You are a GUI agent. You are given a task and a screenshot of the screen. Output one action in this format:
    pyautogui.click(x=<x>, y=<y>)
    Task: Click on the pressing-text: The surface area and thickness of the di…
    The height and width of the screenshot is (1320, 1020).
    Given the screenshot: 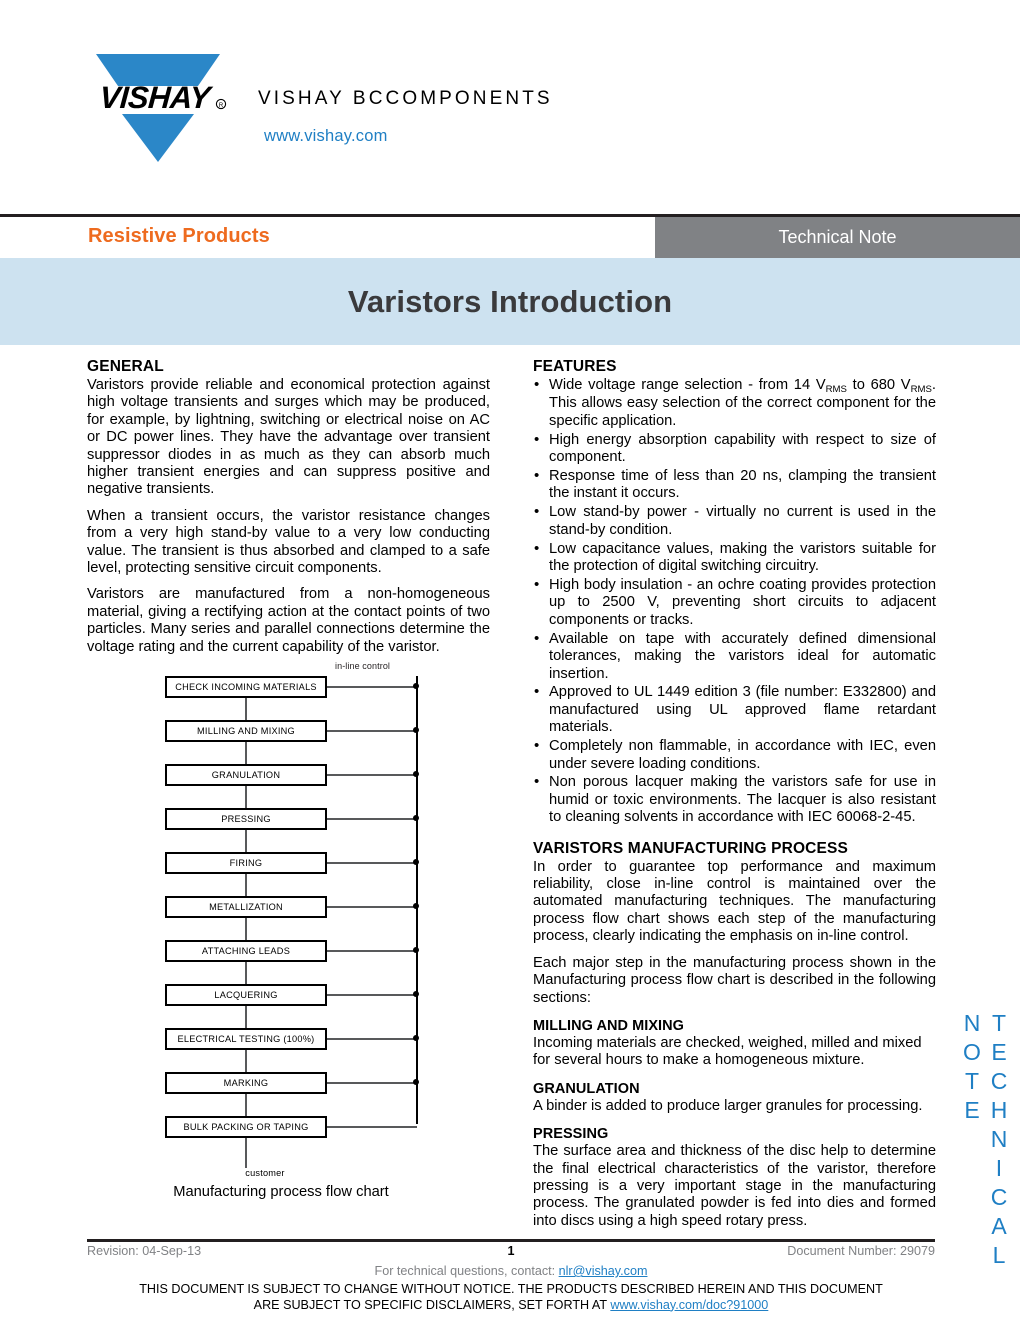 What is the action you would take?
    pyautogui.click(x=734, y=1186)
    